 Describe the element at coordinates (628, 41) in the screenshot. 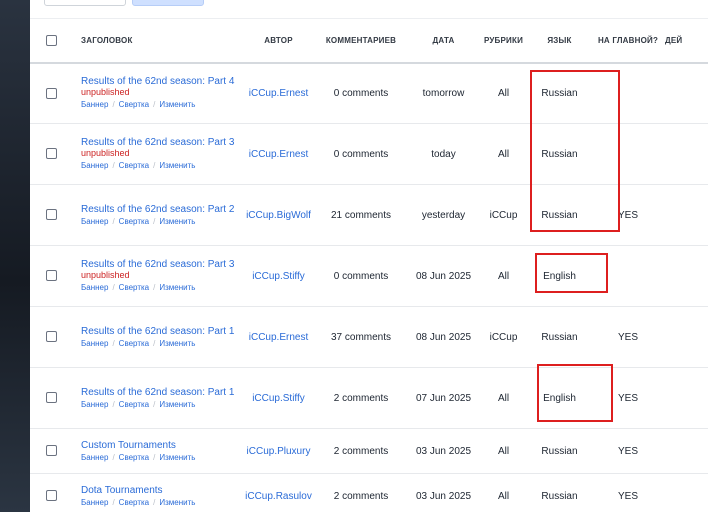

I see `header-on-main: НА ГЛАВНОЙ?` at that location.